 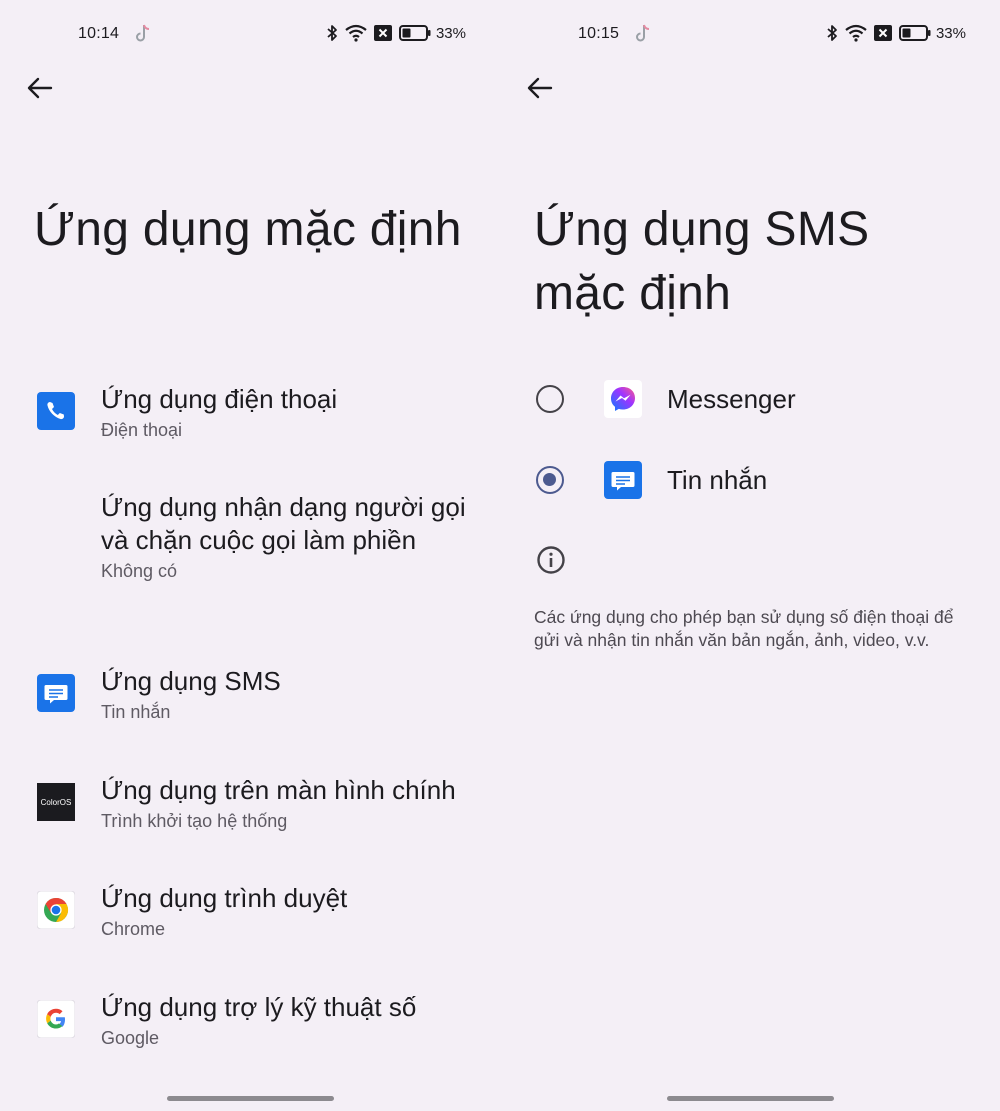 What do you see at coordinates (550, 399) in the screenshot?
I see `radio-button-unchecked` at bounding box center [550, 399].